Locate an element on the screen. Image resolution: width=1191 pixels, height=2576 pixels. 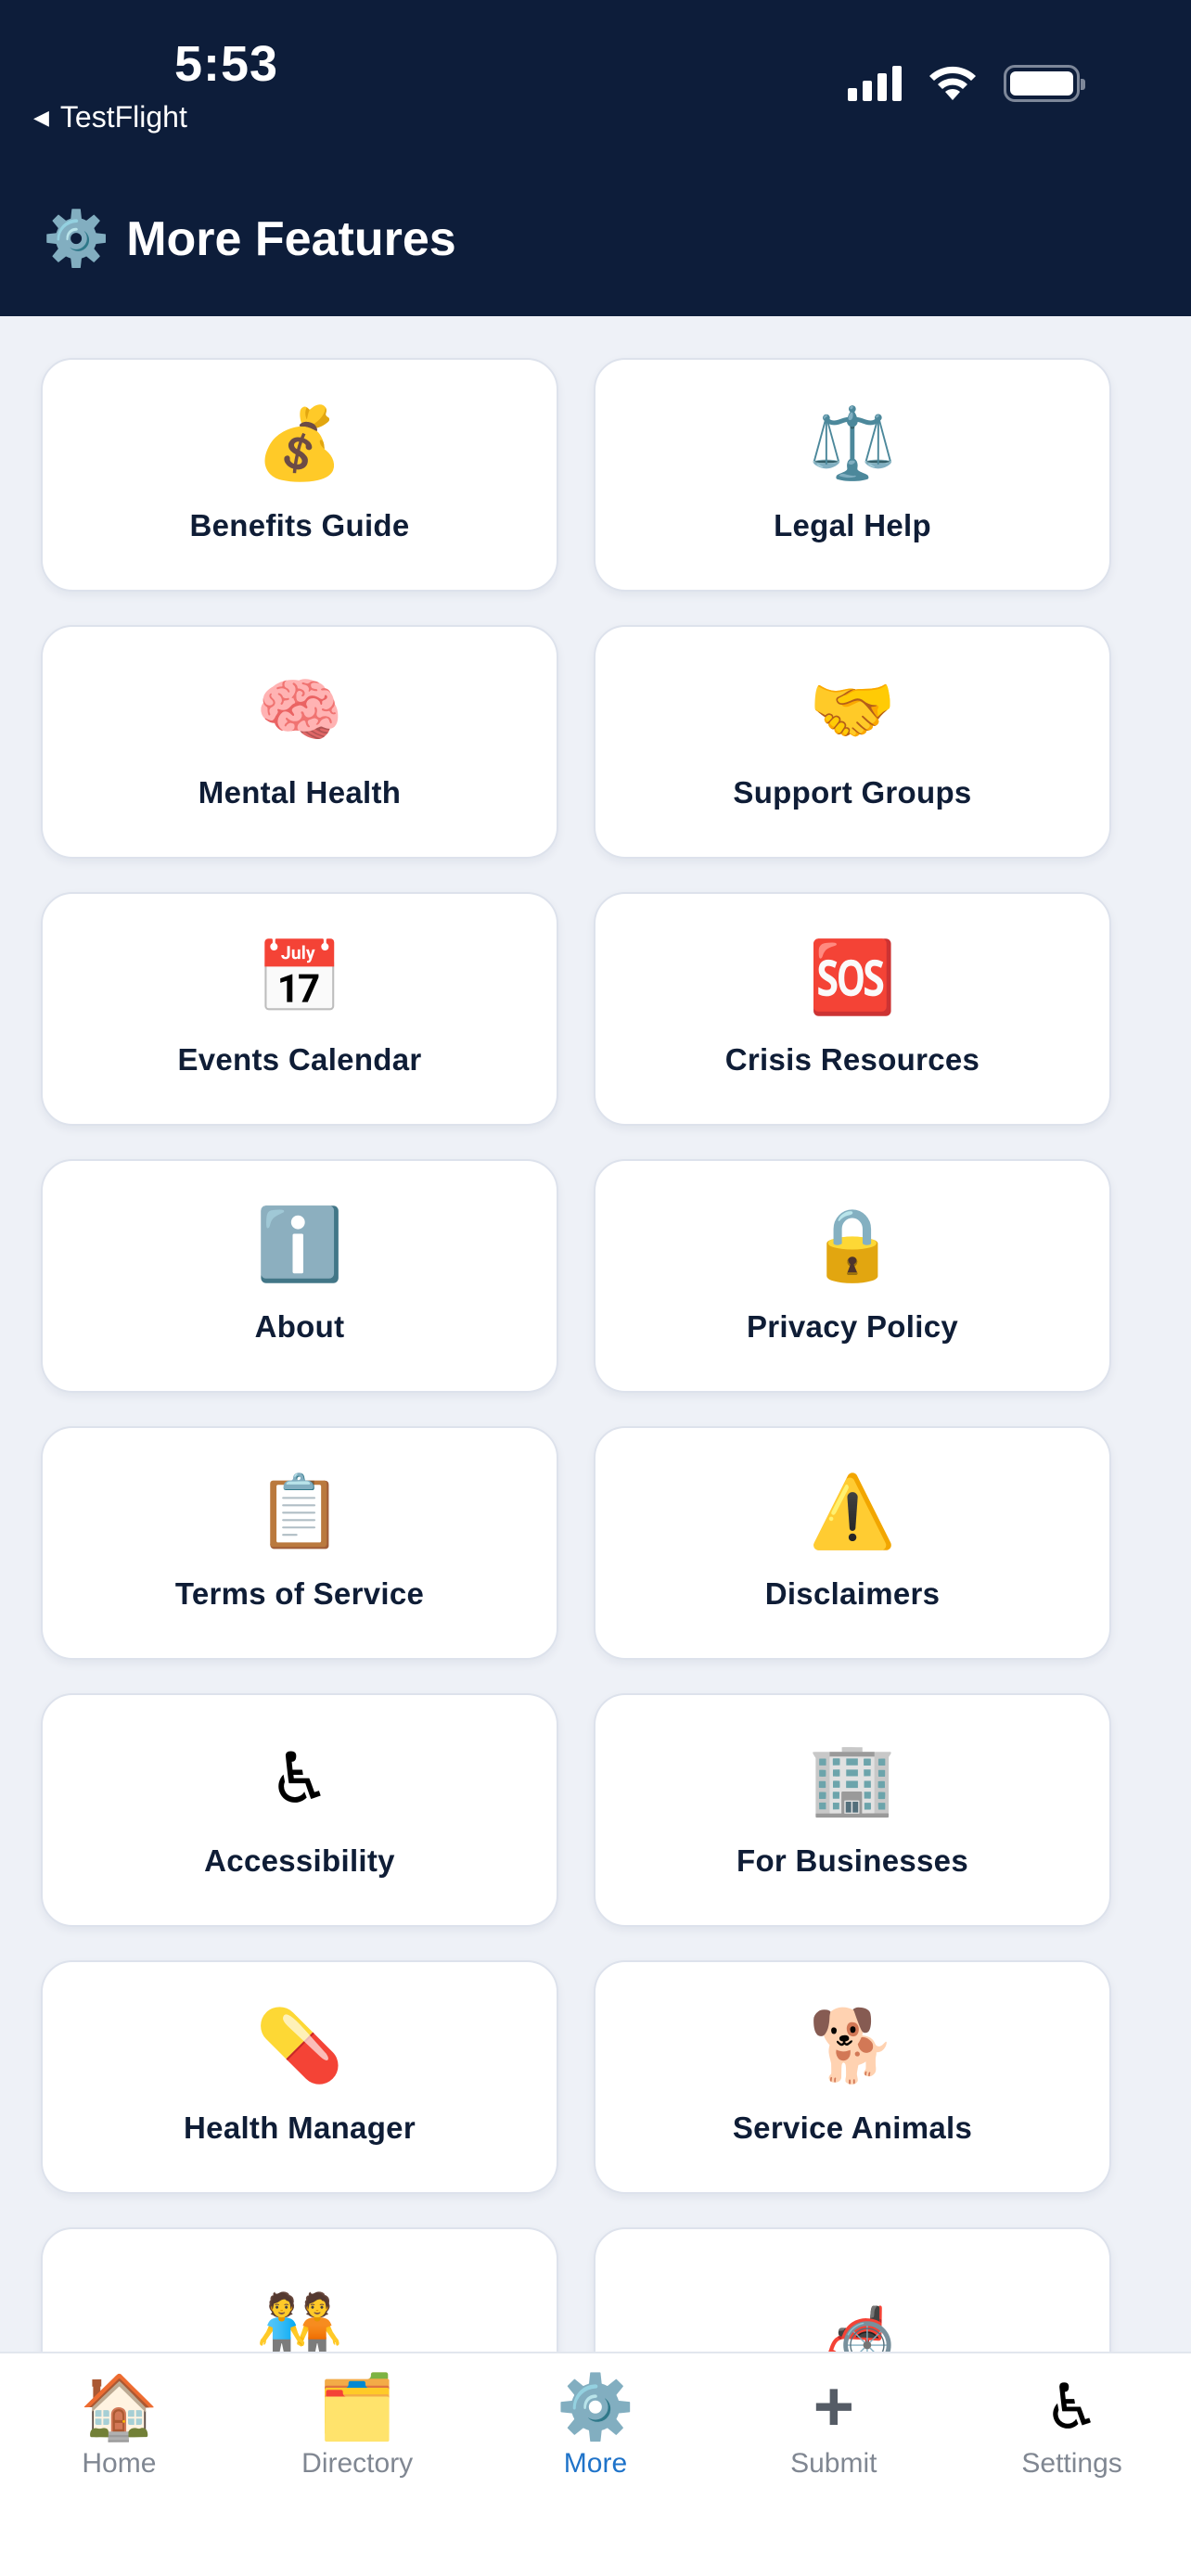
status-time: 5:53 is located at coordinates (226, 64).